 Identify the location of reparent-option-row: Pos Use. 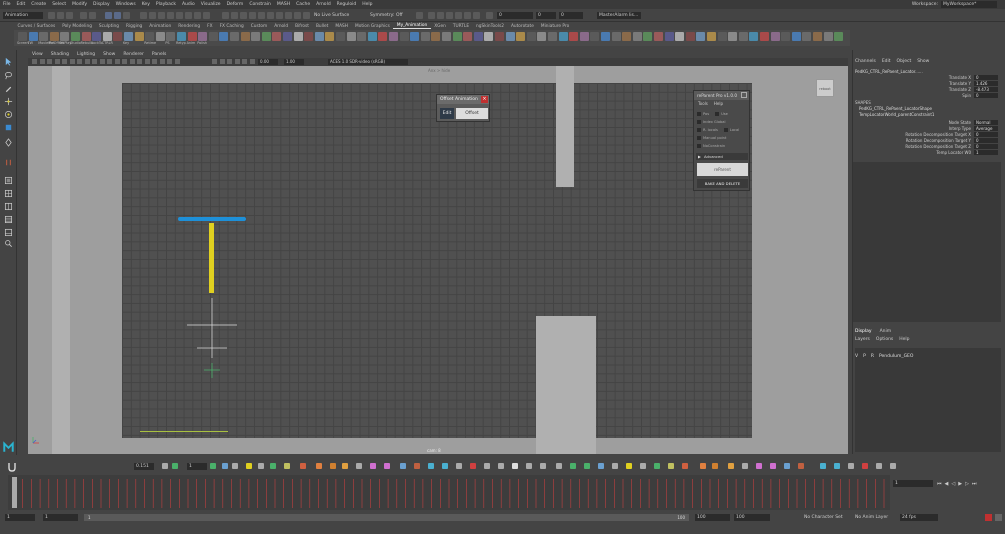
(712, 114).